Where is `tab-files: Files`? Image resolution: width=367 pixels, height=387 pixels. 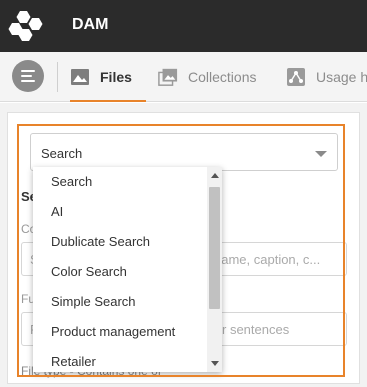
tab-files: Files is located at coordinates (108, 77).